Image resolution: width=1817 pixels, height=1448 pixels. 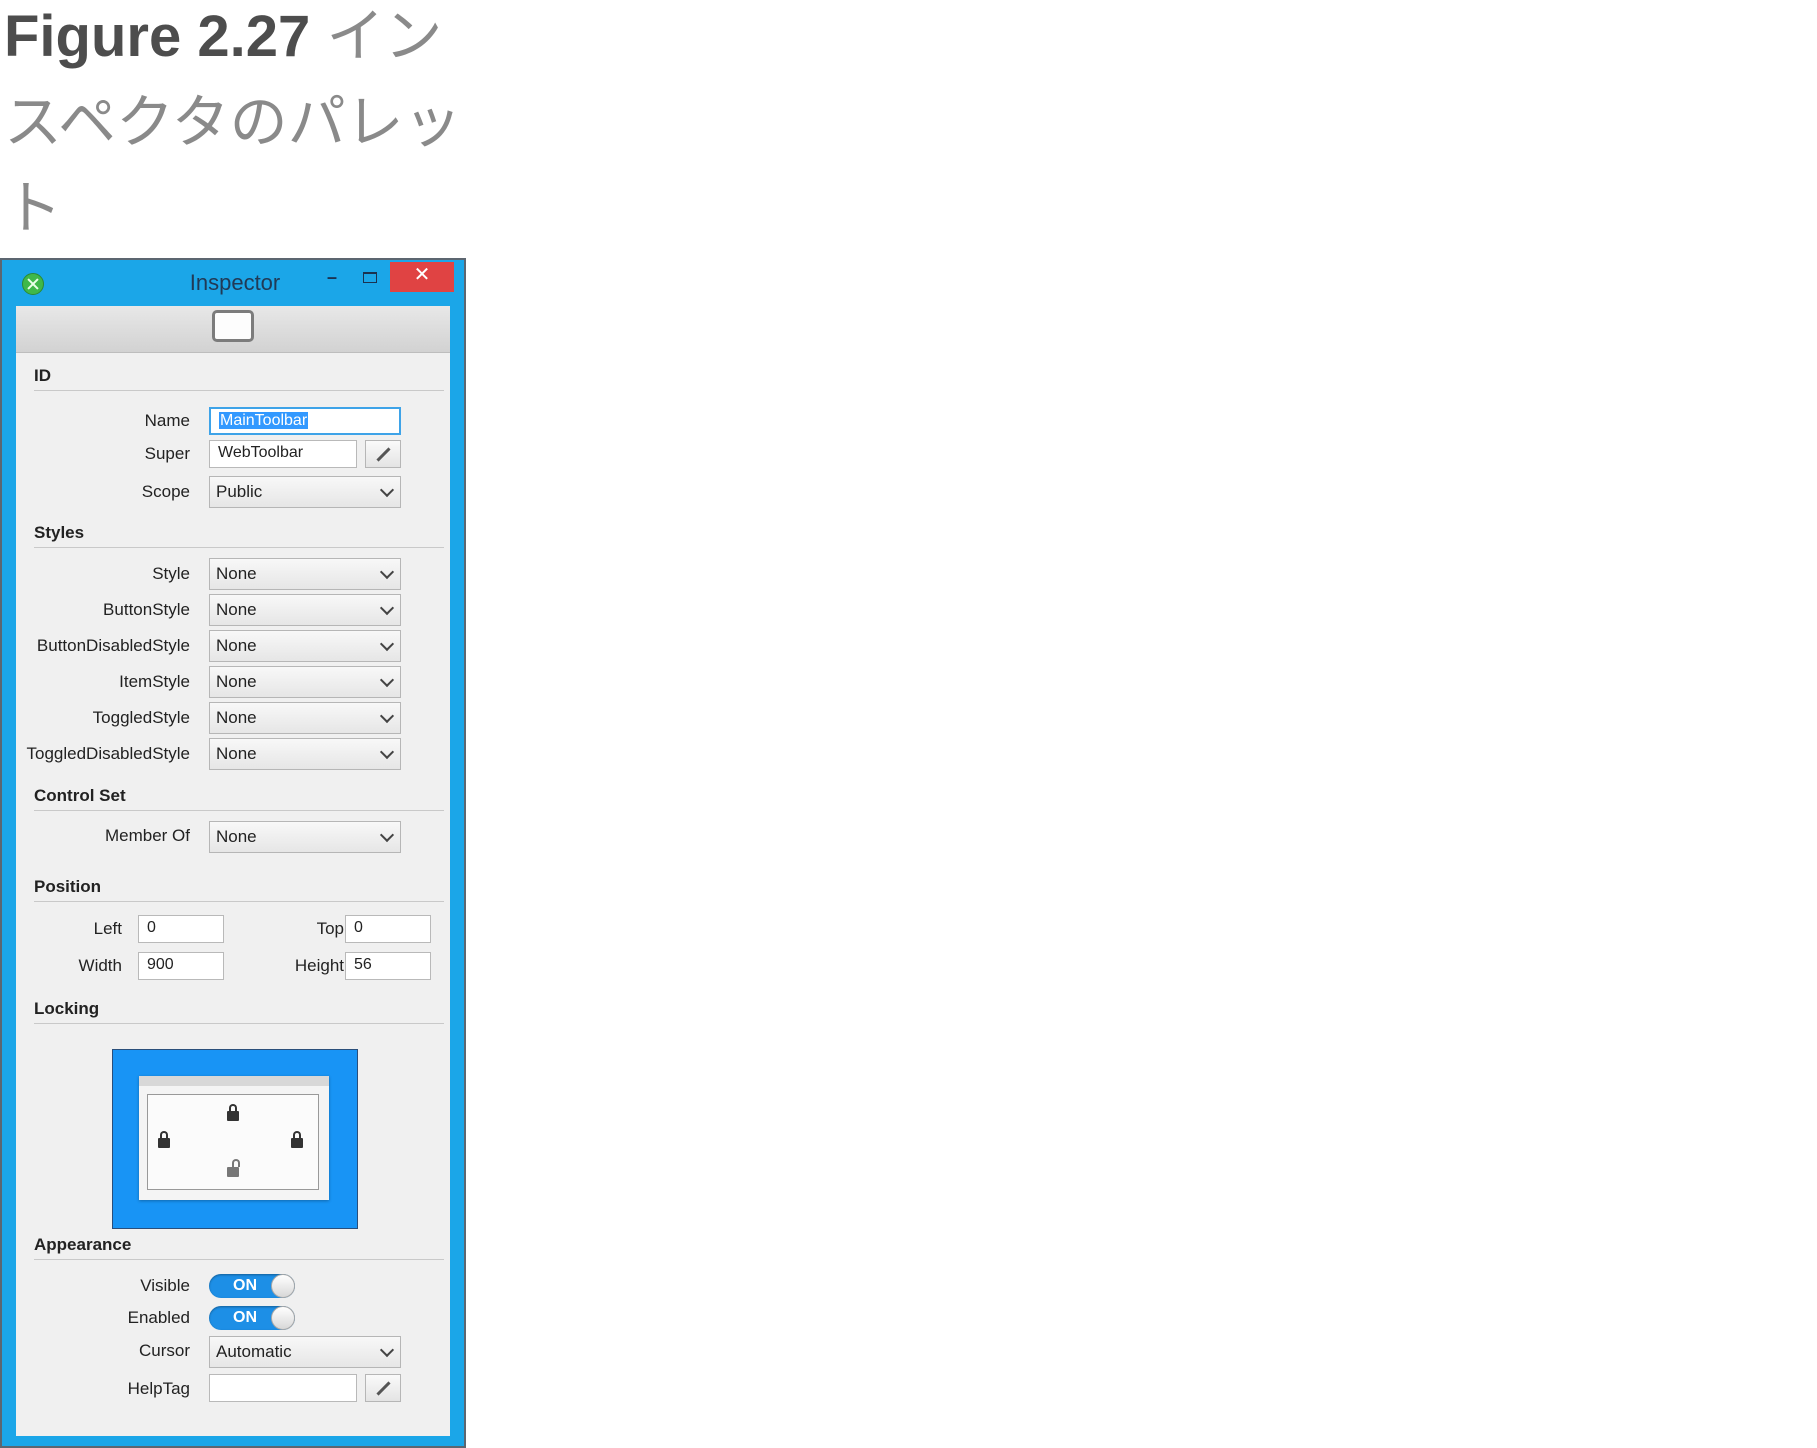 What do you see at coordinates (239, 378) in the screenshot?
I see `section-id-heading: ID` at bounding box center [239, 378].